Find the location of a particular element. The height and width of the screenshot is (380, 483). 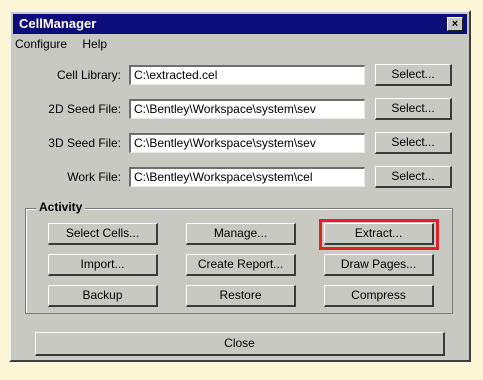

activity-group-title: Activity is located at coordinates (61, 207).